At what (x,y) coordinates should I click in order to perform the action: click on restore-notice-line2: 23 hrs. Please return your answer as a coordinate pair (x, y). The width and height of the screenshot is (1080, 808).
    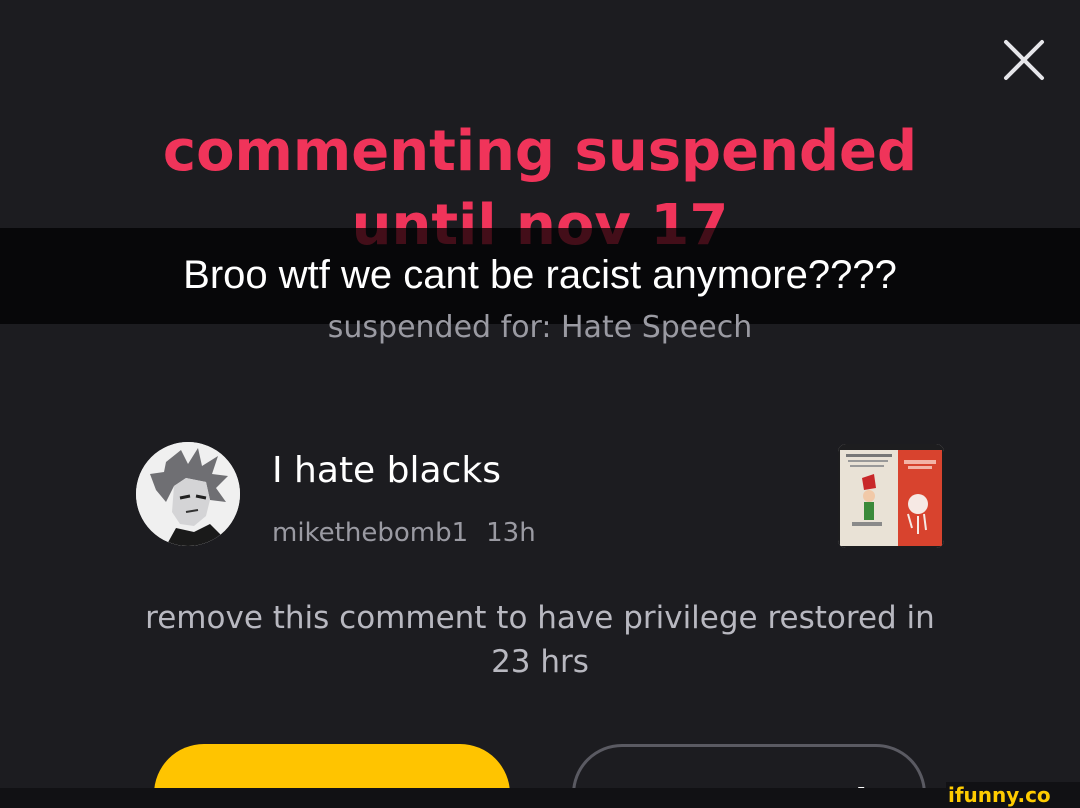
    Looking at the image, I should click on (540, 662).